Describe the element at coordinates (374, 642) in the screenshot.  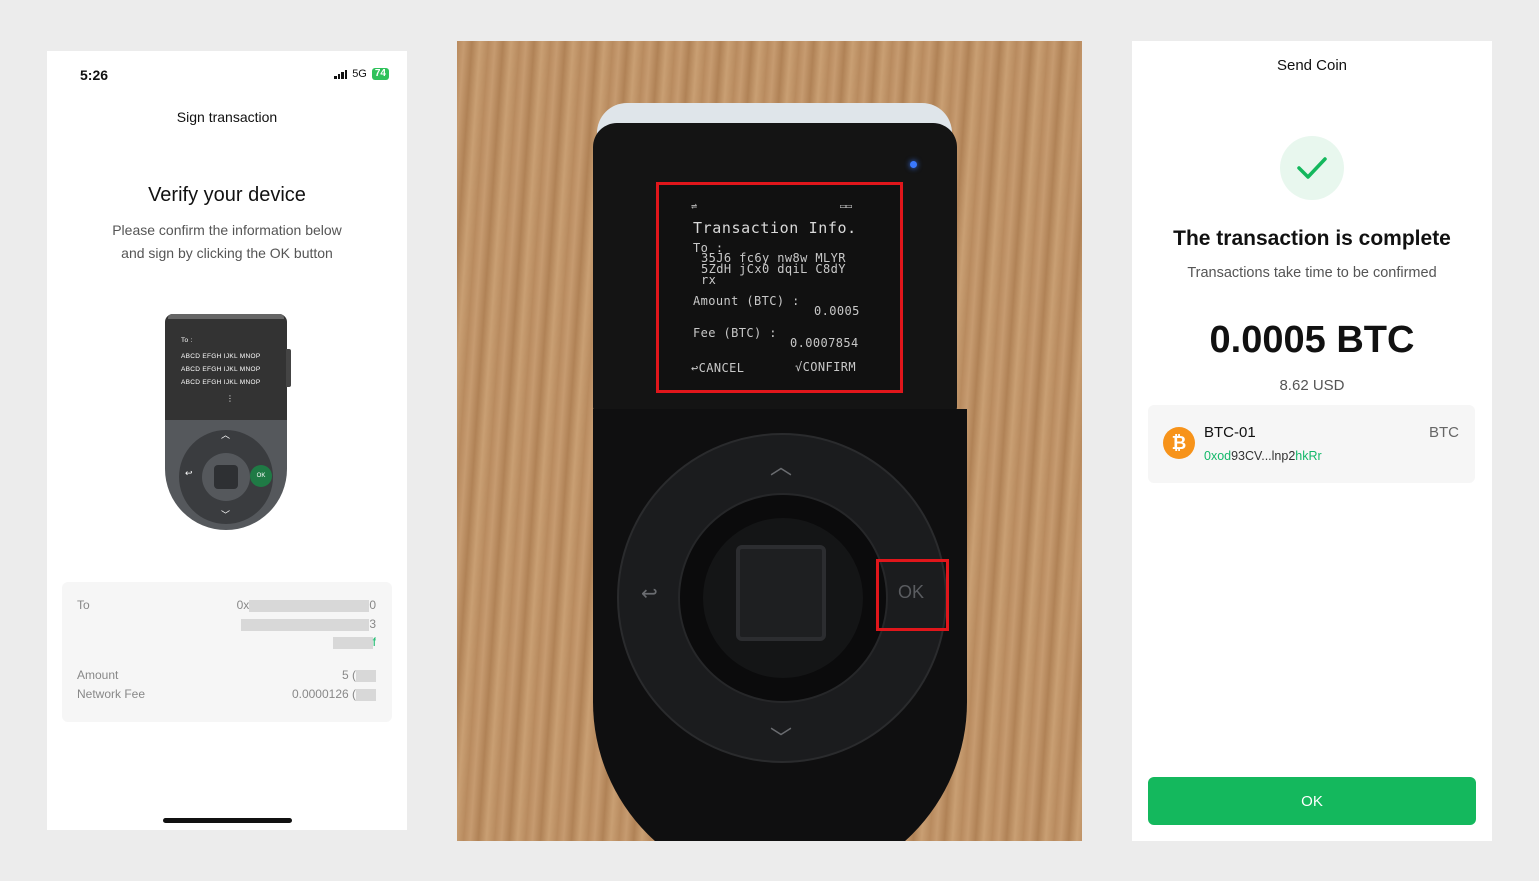
I see `to-address-end: f` at that location.